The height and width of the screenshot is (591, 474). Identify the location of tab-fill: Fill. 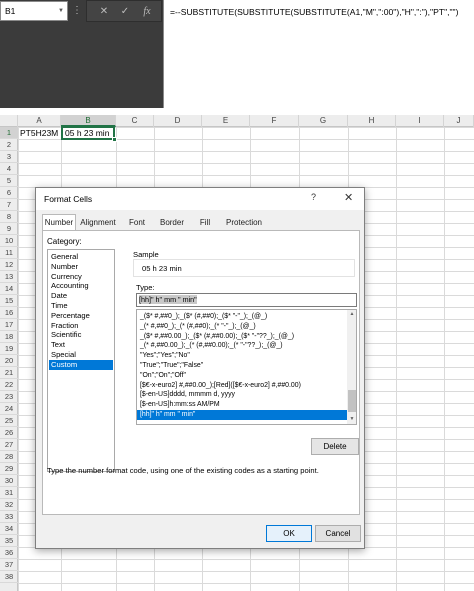
(205, 222).